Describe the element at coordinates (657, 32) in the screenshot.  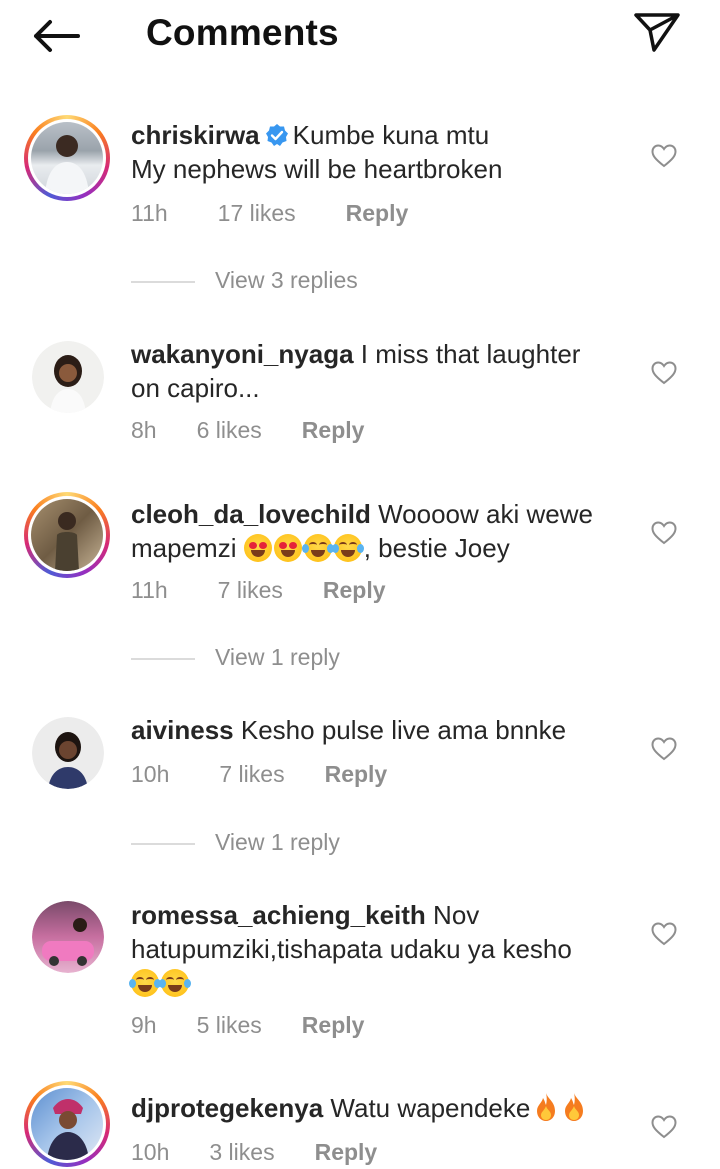
I see `send-direct-icon` at that location.